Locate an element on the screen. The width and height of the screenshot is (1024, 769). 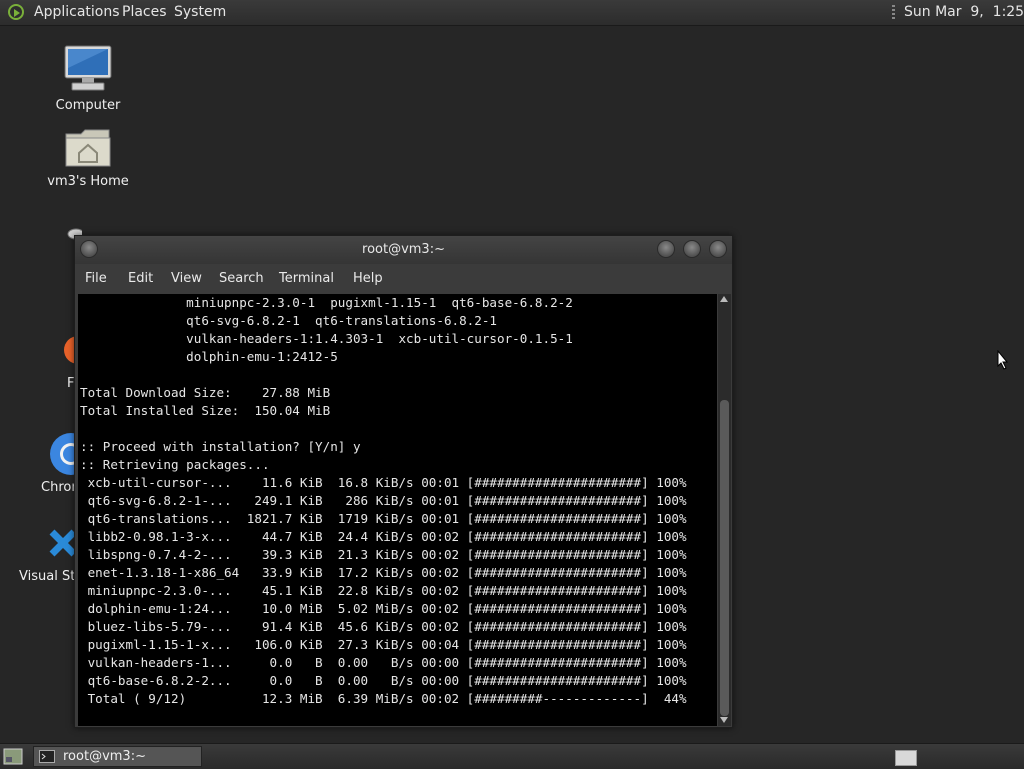
minimize-icon is located at coordinates (666, 249).